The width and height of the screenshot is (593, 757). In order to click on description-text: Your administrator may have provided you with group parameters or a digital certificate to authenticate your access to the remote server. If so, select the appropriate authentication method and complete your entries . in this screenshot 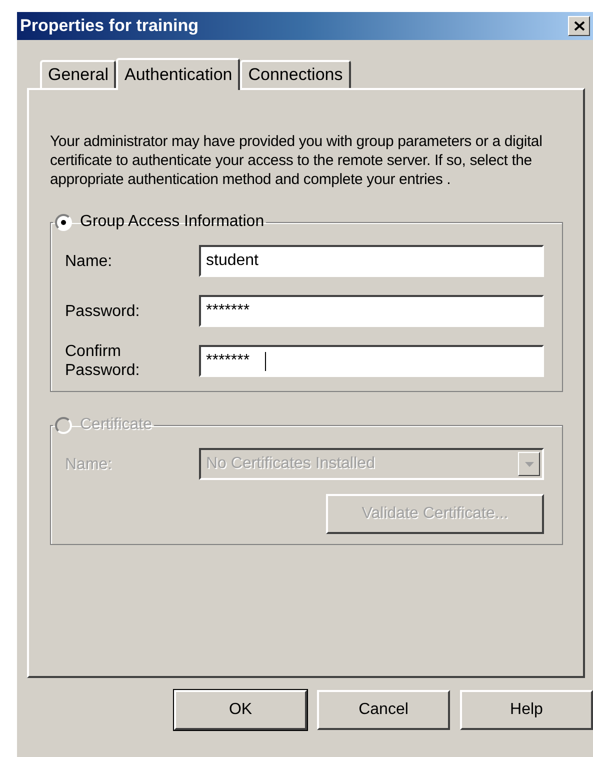, I will do `click(297, 160)`.